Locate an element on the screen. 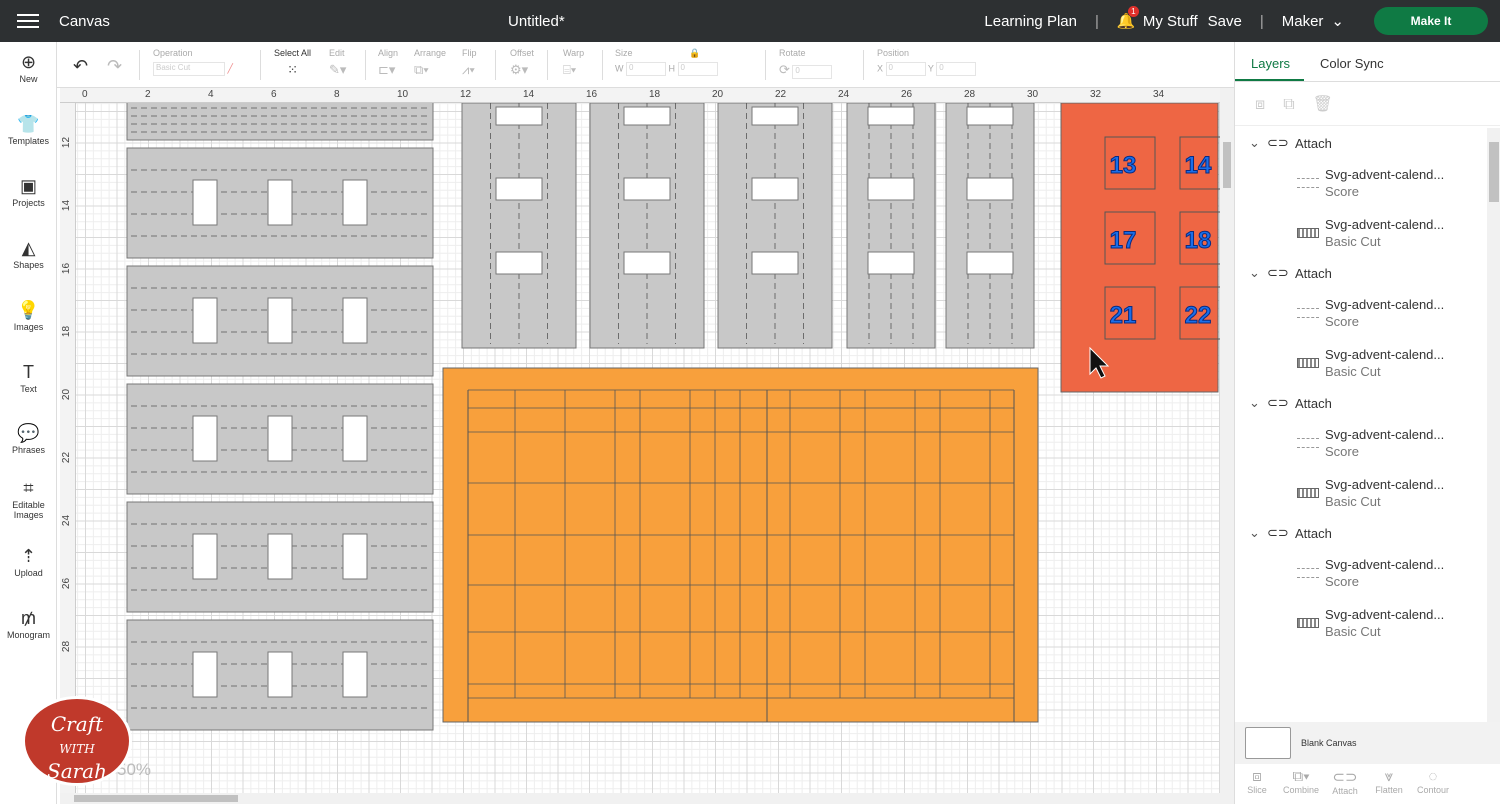  operation-select: Basic Cut is located at coordinates (189, 69).